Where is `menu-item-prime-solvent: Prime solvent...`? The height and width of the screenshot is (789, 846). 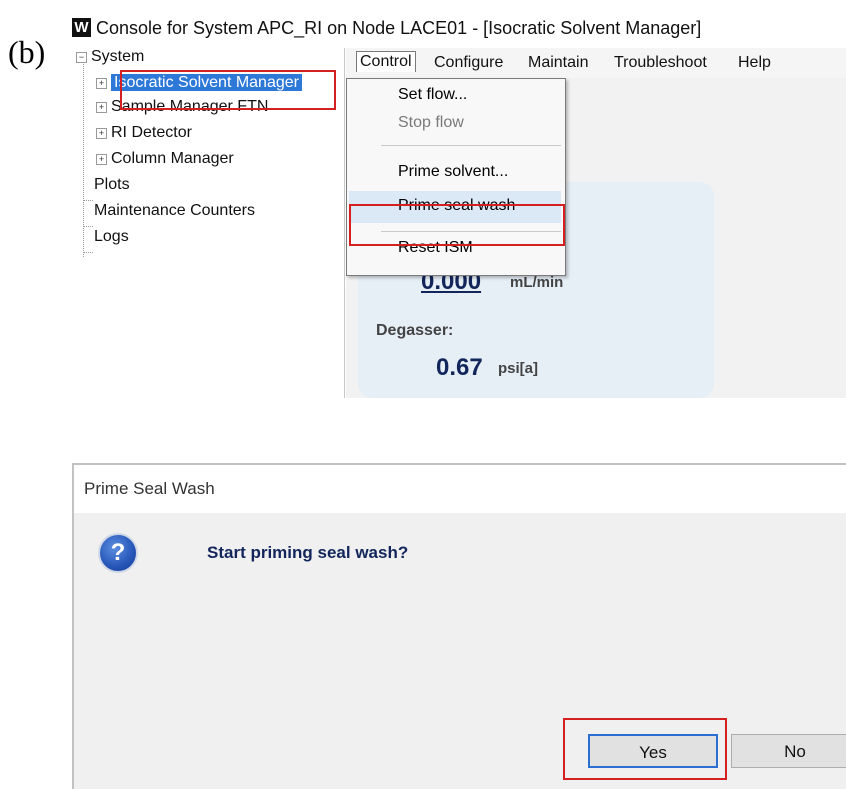 menu-item-prime-solvent: Prime solvent... is located at coordinates (453, 172).